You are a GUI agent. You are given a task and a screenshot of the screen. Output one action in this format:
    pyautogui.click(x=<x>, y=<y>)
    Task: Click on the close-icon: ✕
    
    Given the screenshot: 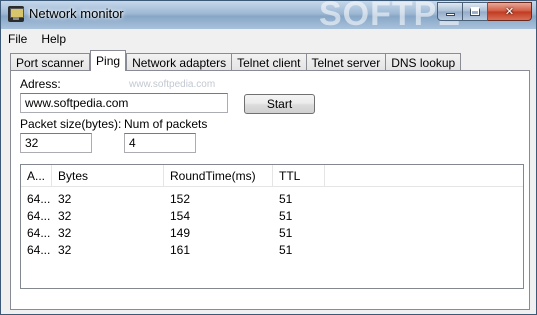 What is the action you would take?
    pyautogui.click(x=509, y=12)
    